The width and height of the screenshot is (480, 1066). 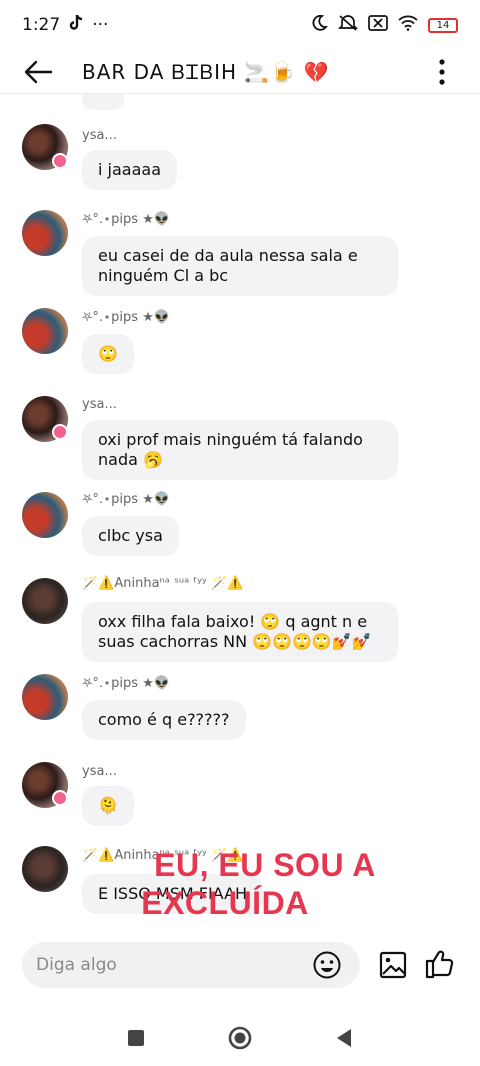 What do you see at coordinates (41, 25) in the screenshot?
I see `status-time: 1:27` at bounding box center [41, 25].